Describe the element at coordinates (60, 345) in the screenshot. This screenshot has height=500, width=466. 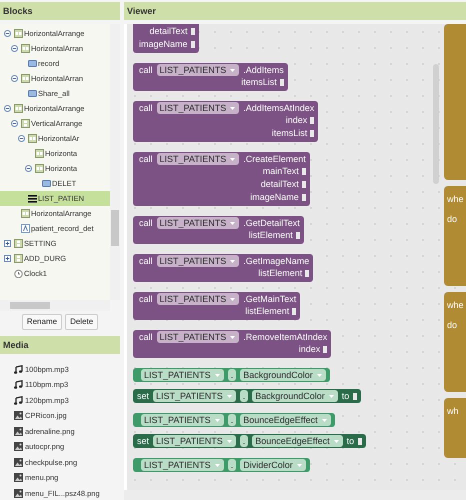
I see `panel-header: Media` at that location.